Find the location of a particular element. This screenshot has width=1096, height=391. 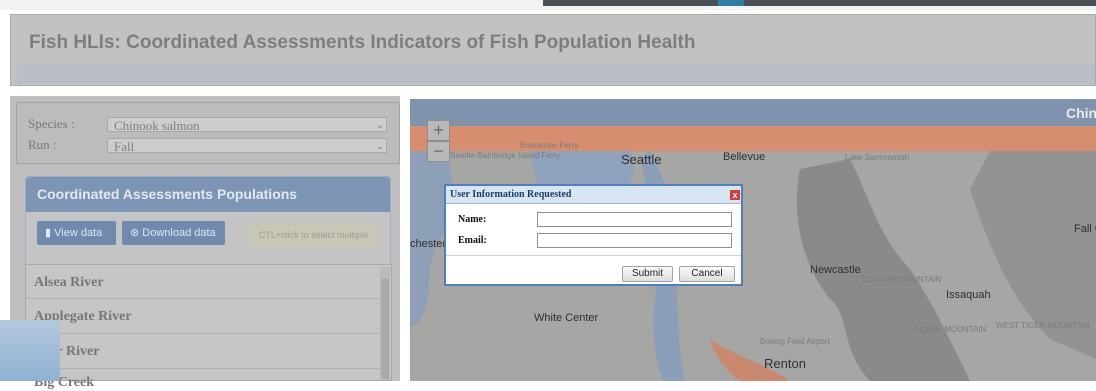

selector-panel: Species : Chinook salmon ⌄ Run : Fall ⌄ is located at coordinates (208, 133).